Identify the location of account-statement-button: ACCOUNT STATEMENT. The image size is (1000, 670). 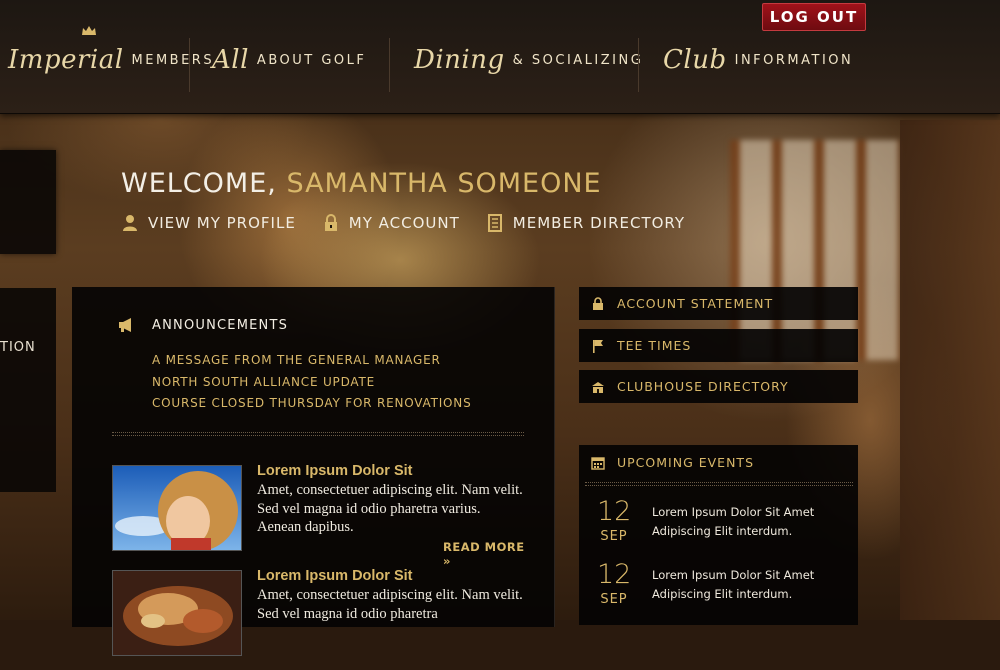
(718, 303).